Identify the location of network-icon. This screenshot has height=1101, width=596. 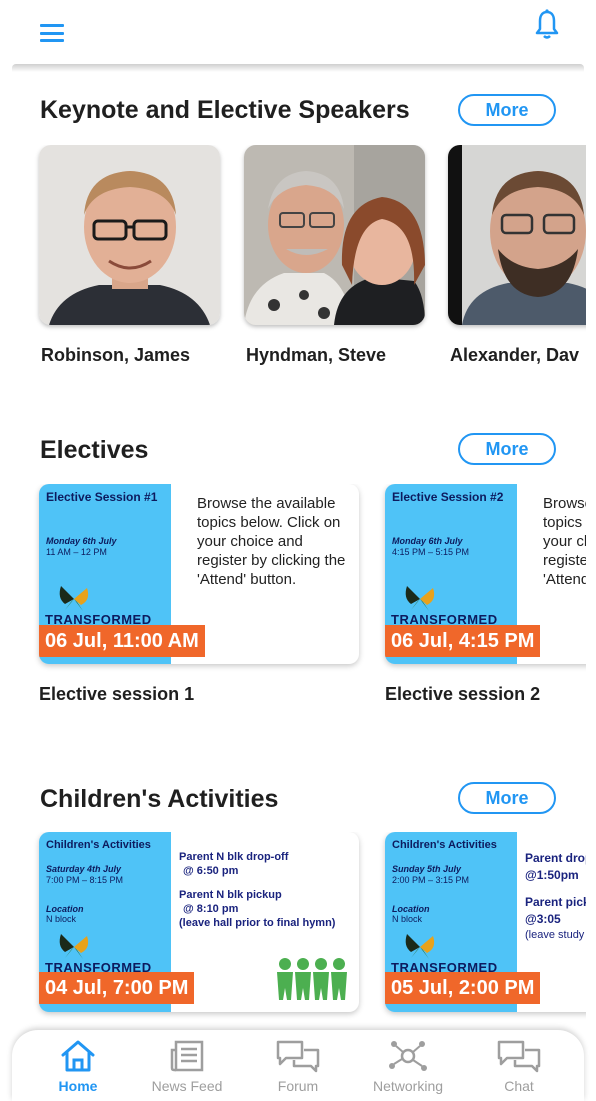
(408, 1056).